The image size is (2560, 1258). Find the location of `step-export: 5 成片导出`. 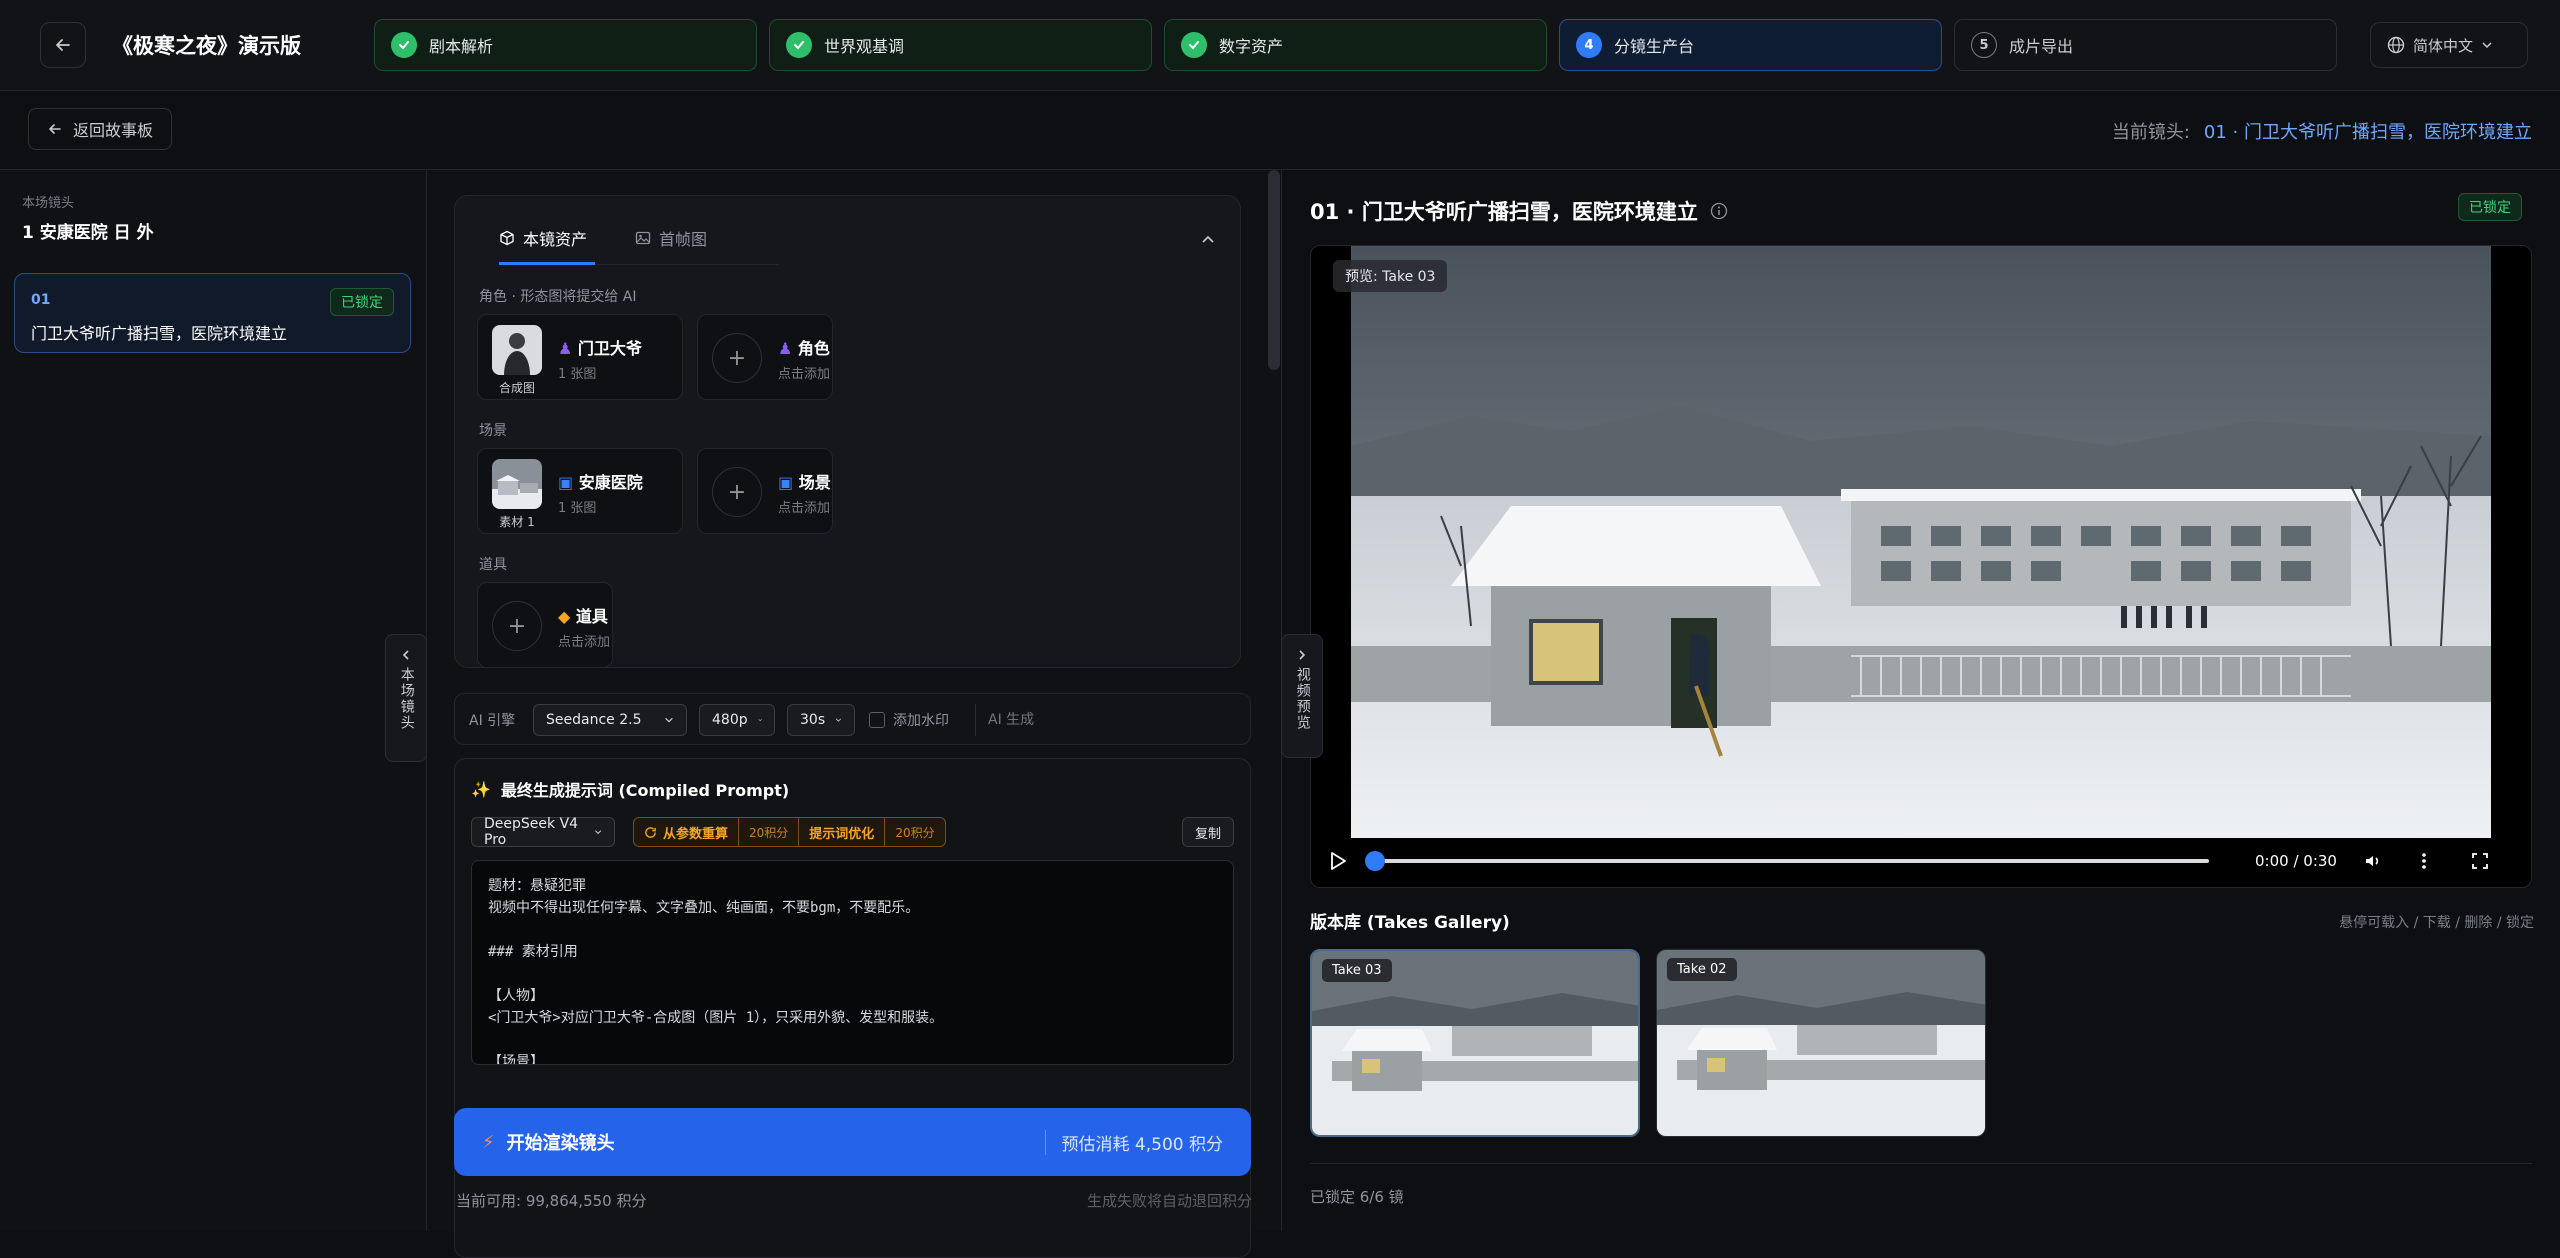

step-export: 5 成片导出 is located at coordinates (2145, 45).